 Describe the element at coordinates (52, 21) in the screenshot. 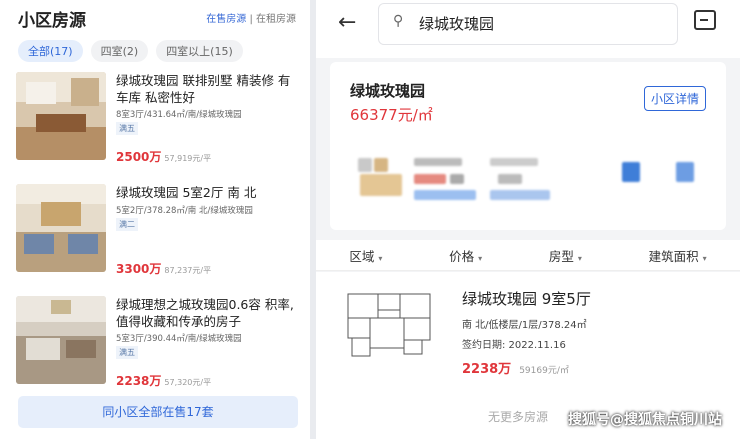

I see `section-title: 小区房源` at that location.